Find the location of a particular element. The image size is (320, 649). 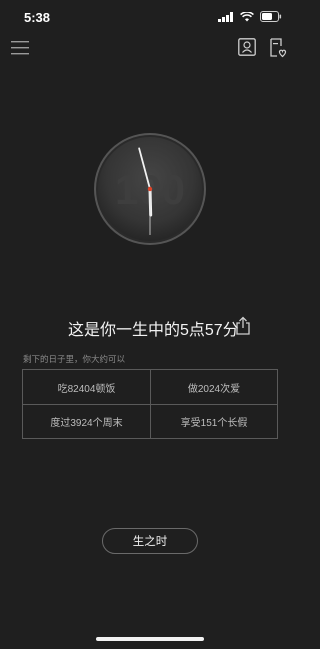

stats-grid: 吃82404顿饭 做2024次爱 度过3924个周末 享受151个长假 is located at coordinates (150, 404).